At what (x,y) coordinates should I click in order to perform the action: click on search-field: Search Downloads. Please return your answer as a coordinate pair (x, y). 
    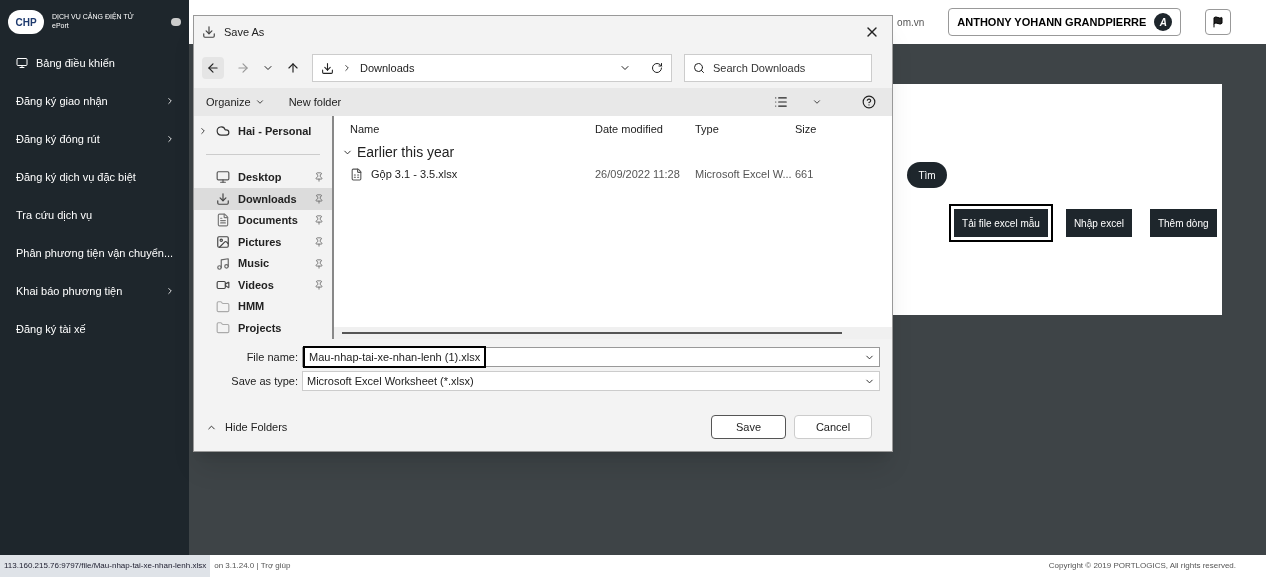
    Looking at the image, I should click on (778, 68).